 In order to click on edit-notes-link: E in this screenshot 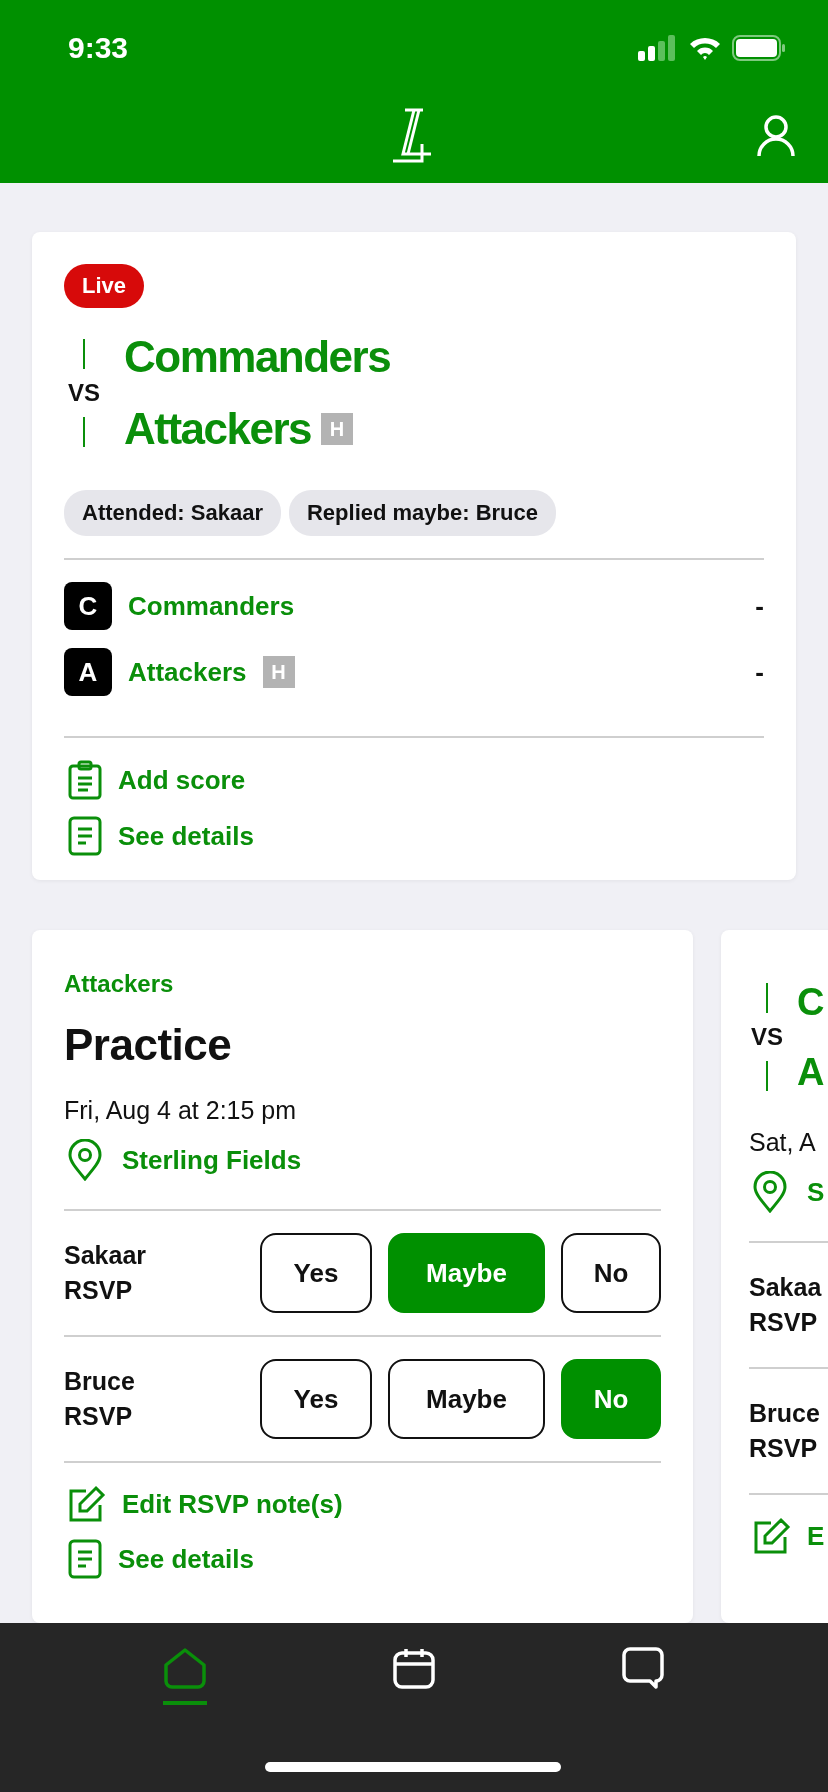, I will do `click(788, 1536)`.